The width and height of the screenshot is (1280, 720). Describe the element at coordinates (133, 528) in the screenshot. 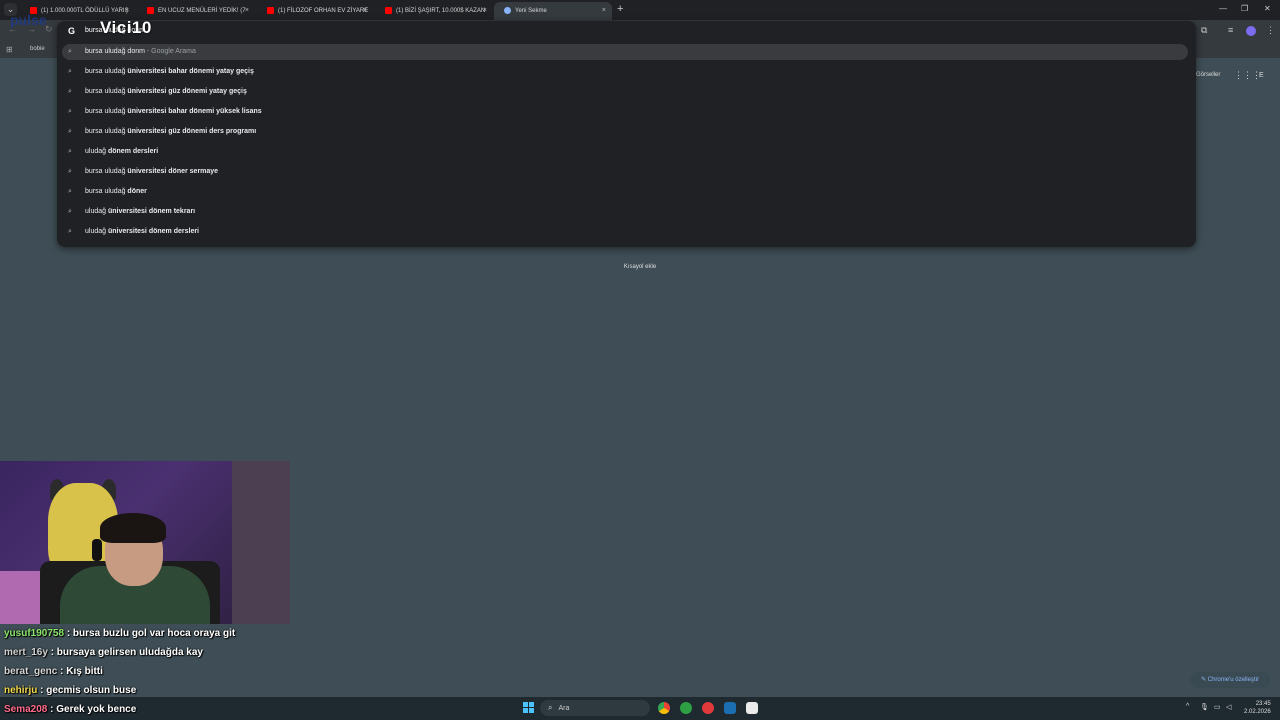

I see `streamer-hair` at that location.